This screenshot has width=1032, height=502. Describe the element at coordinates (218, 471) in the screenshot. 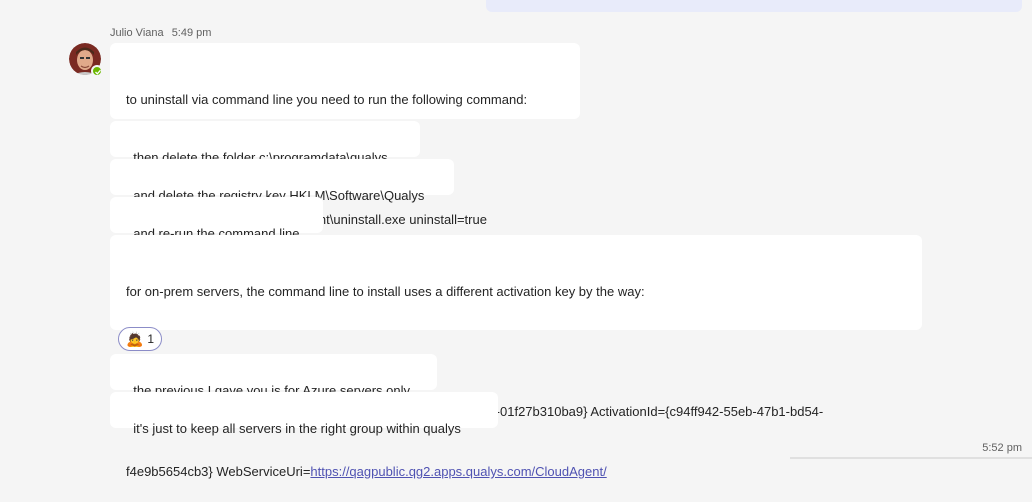

I see `message-text: f4e9b5654cb3} WebServiceUri=` at that location.